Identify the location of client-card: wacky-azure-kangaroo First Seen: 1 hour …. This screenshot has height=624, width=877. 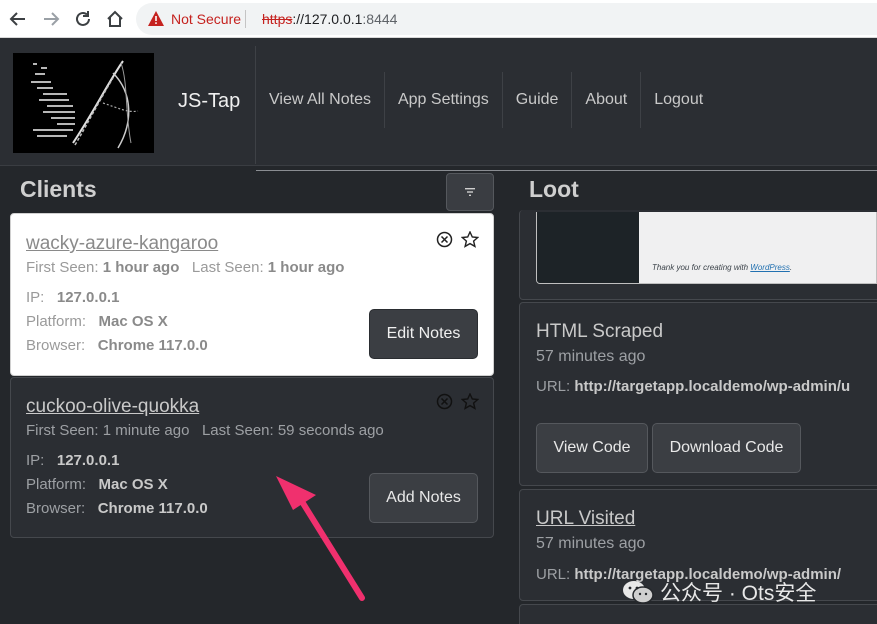
(252, 294).